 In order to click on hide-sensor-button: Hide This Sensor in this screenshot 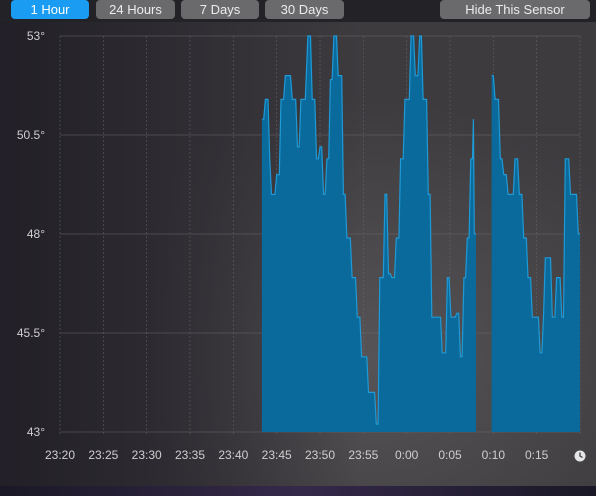, I will do `click(515, 9)`.